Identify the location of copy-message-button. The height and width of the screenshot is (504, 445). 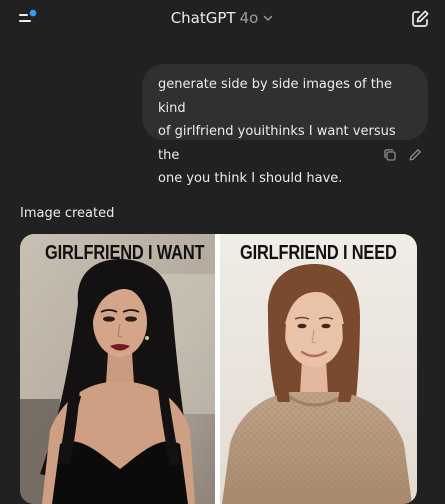
(390, 155).